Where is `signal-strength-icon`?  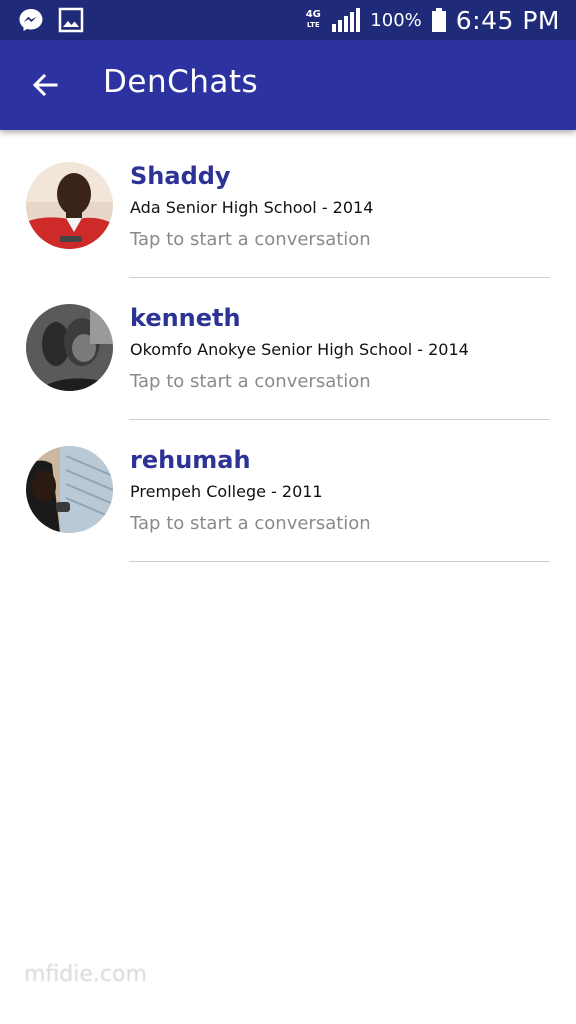
signal-strength-icon is located at coordinates (346, 20).